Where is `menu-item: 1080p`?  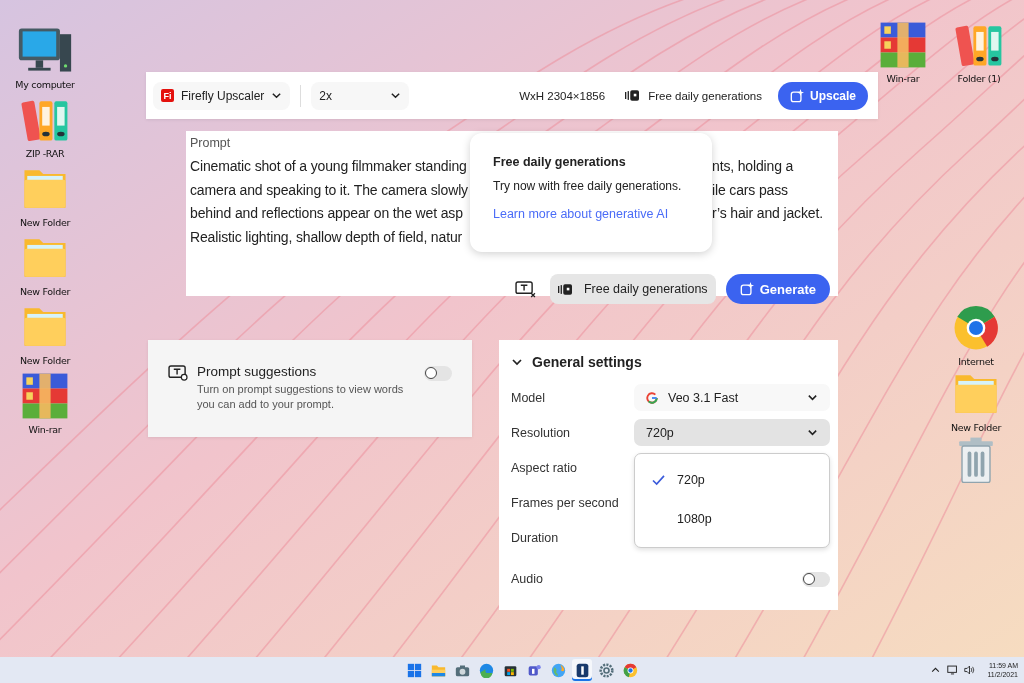
menu-item: 1080p is located at coordinates (732, 519).